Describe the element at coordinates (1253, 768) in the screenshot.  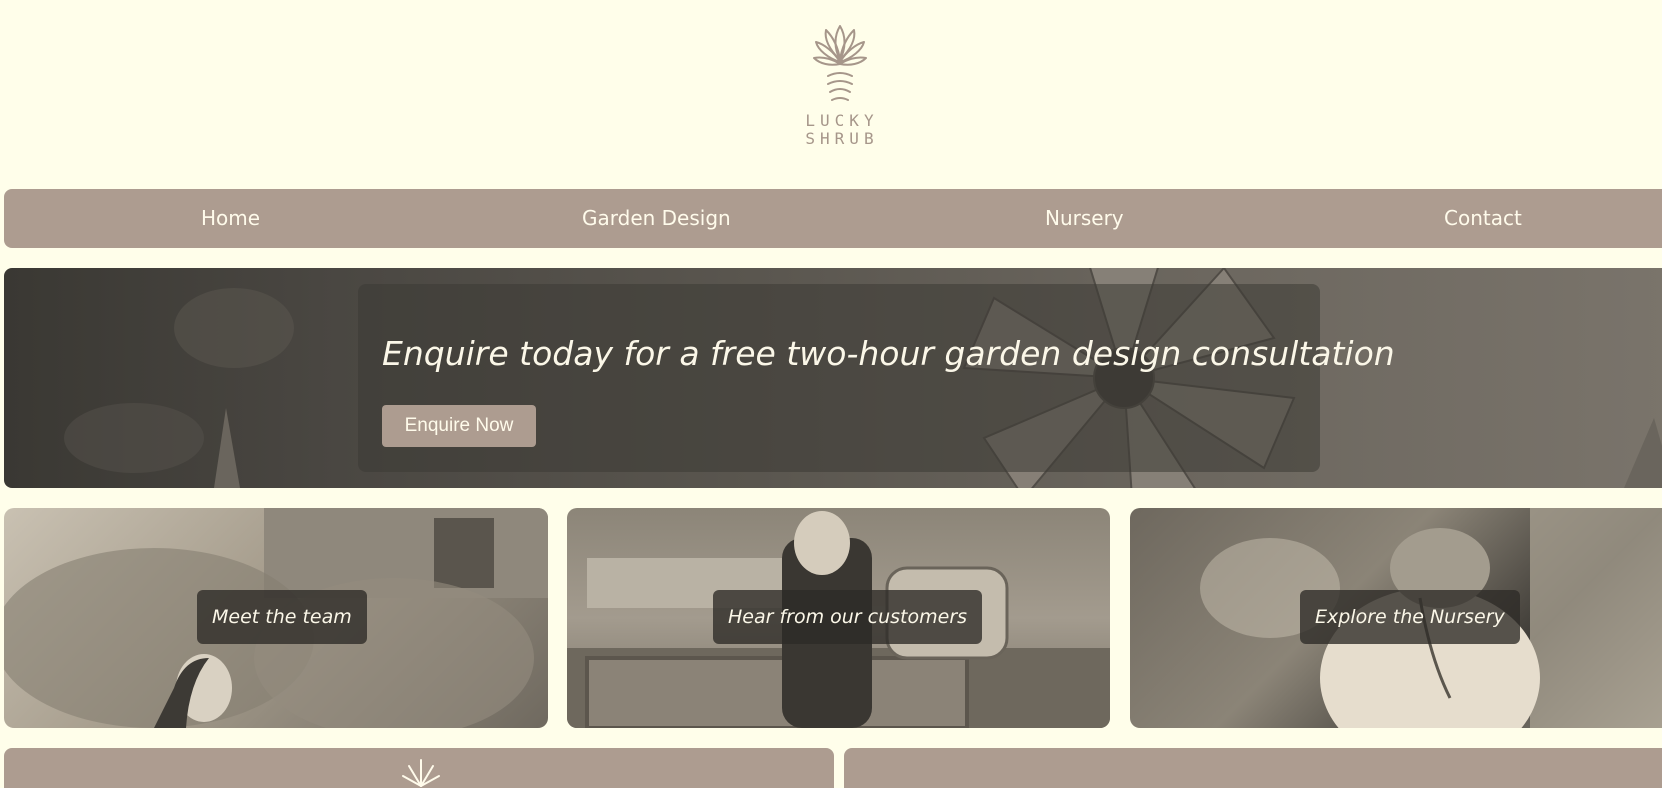
I see `footer-panel-right` at that location.